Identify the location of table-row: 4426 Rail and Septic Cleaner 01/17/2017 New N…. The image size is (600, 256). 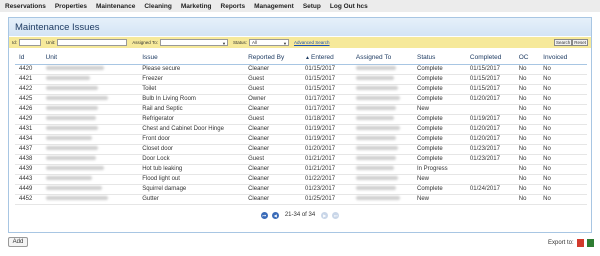
(301, 109).